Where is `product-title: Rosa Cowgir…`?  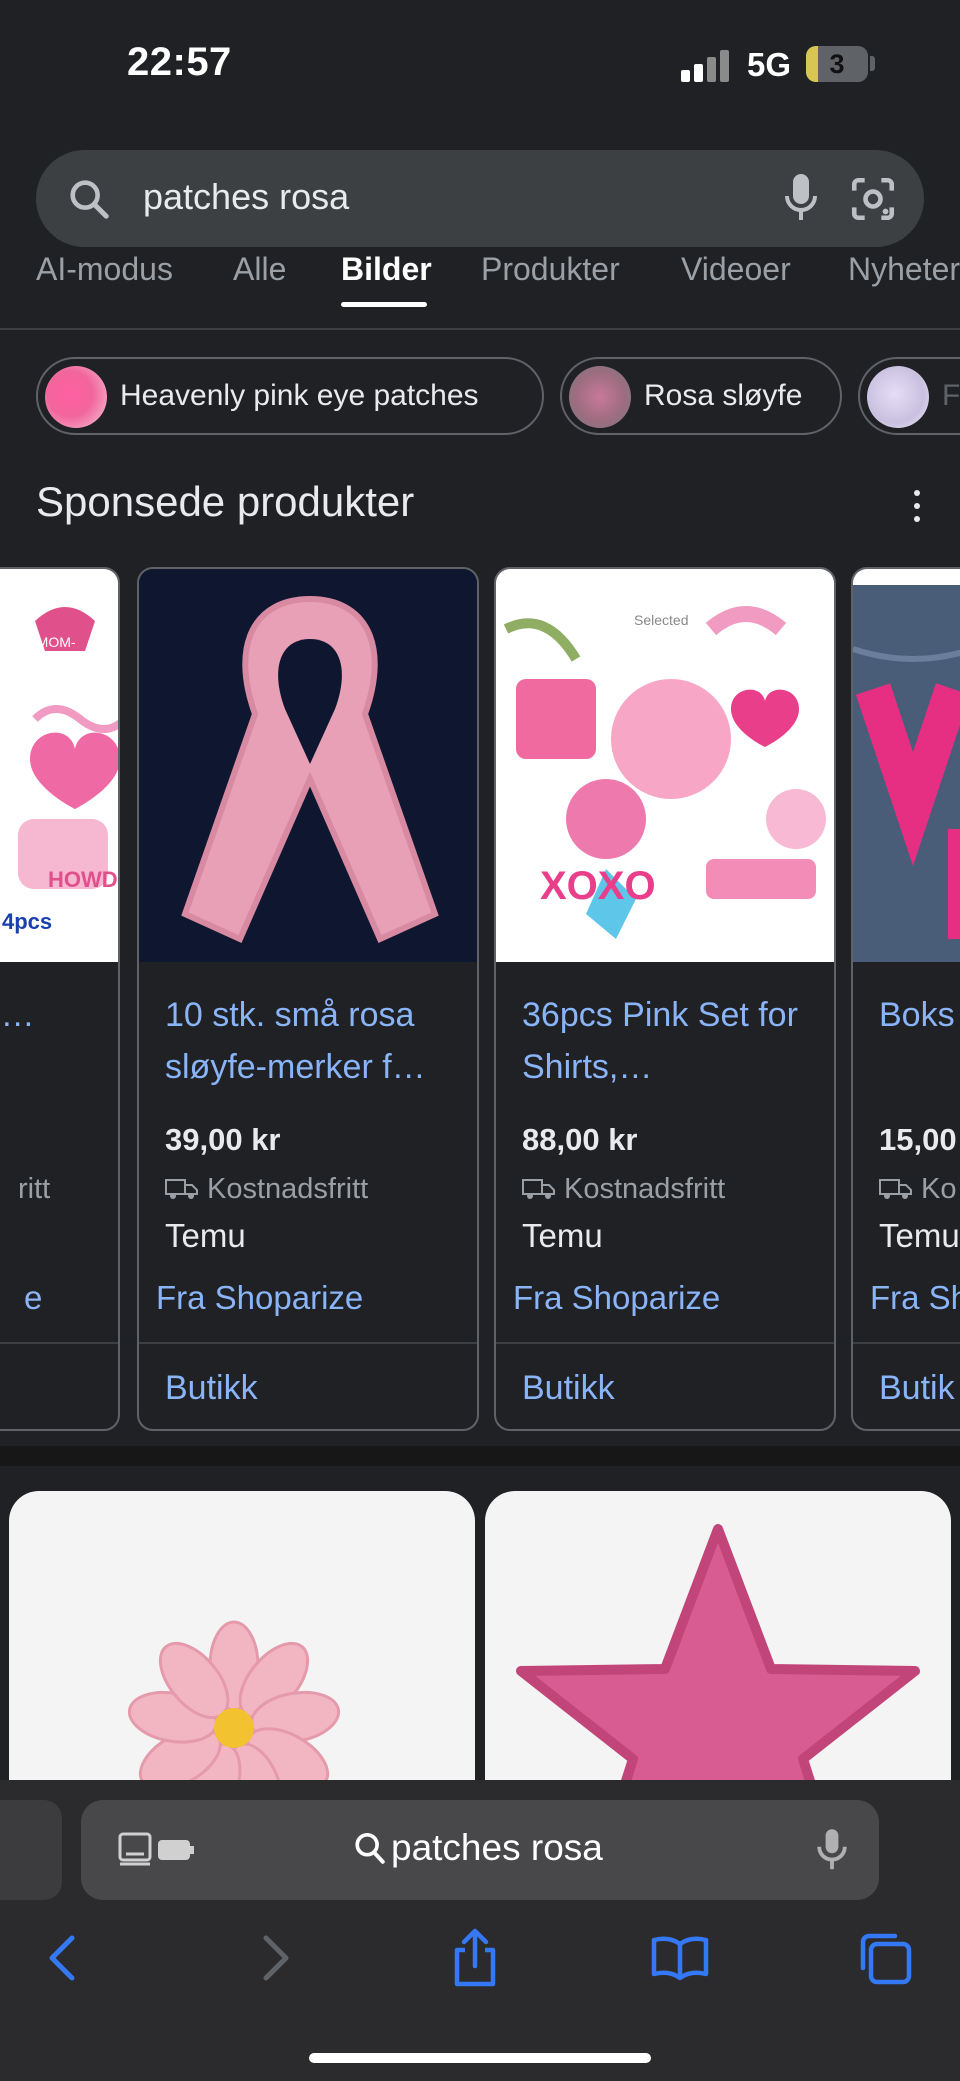 product-title: Rosa Cowgir… is located at coordinates (53, 1041).